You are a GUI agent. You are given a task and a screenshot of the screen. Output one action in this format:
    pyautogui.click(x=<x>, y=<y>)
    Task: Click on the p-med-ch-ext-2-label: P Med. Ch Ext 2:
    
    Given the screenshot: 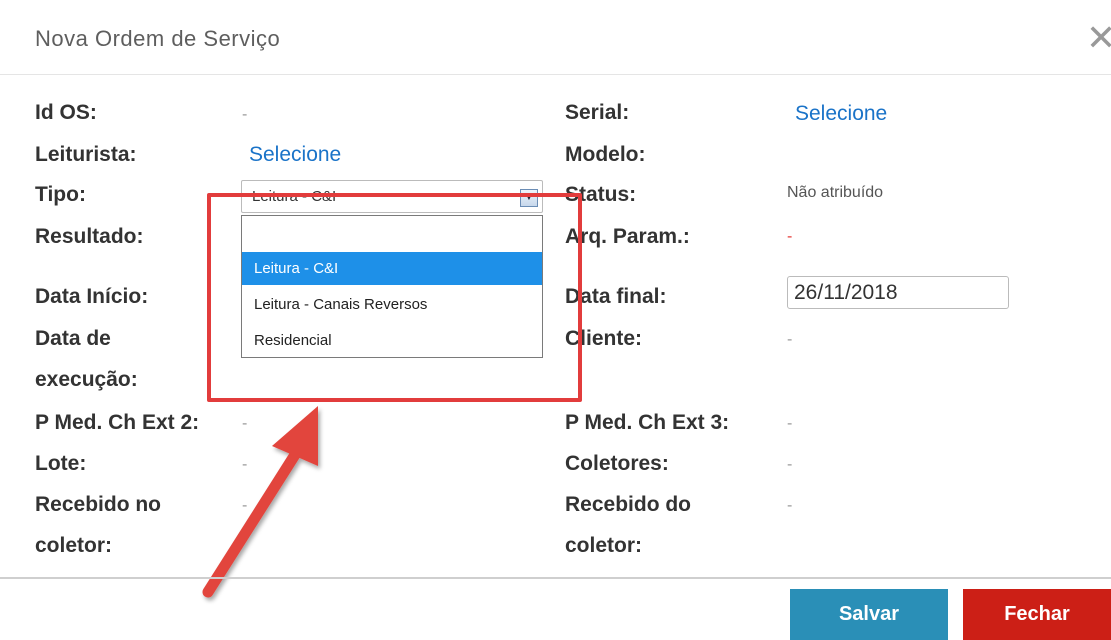 What is the action you would take?
    pyautogui.click(x=117, y=422)
    